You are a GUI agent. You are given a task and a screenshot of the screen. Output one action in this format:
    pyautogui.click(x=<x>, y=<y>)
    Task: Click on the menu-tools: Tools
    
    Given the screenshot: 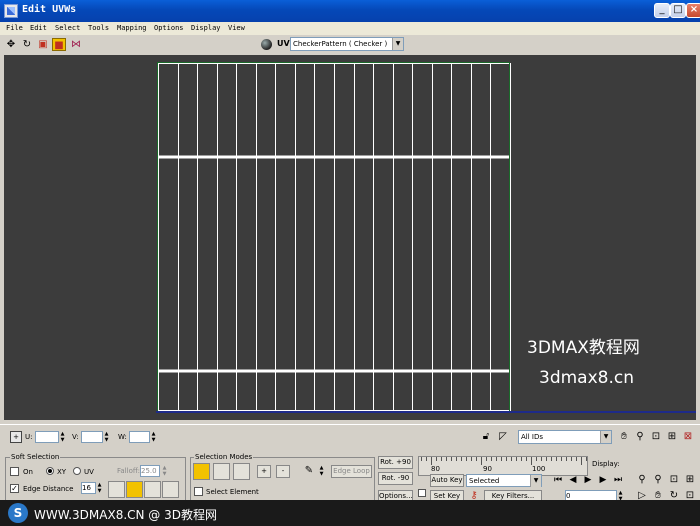 What is the action you would take?
    pyautogui.click(x=98, y=28)
    